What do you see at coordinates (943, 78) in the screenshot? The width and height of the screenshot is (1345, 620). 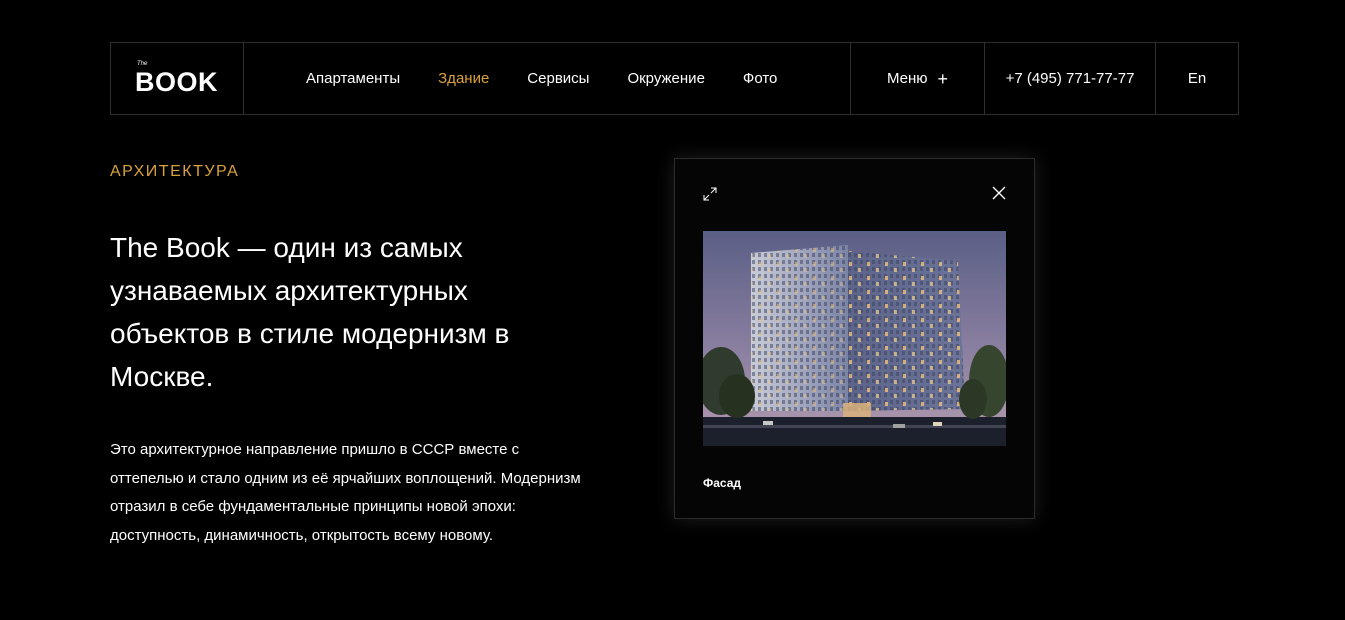 I see `plus-icon: +` at bounding box center [943, 78].